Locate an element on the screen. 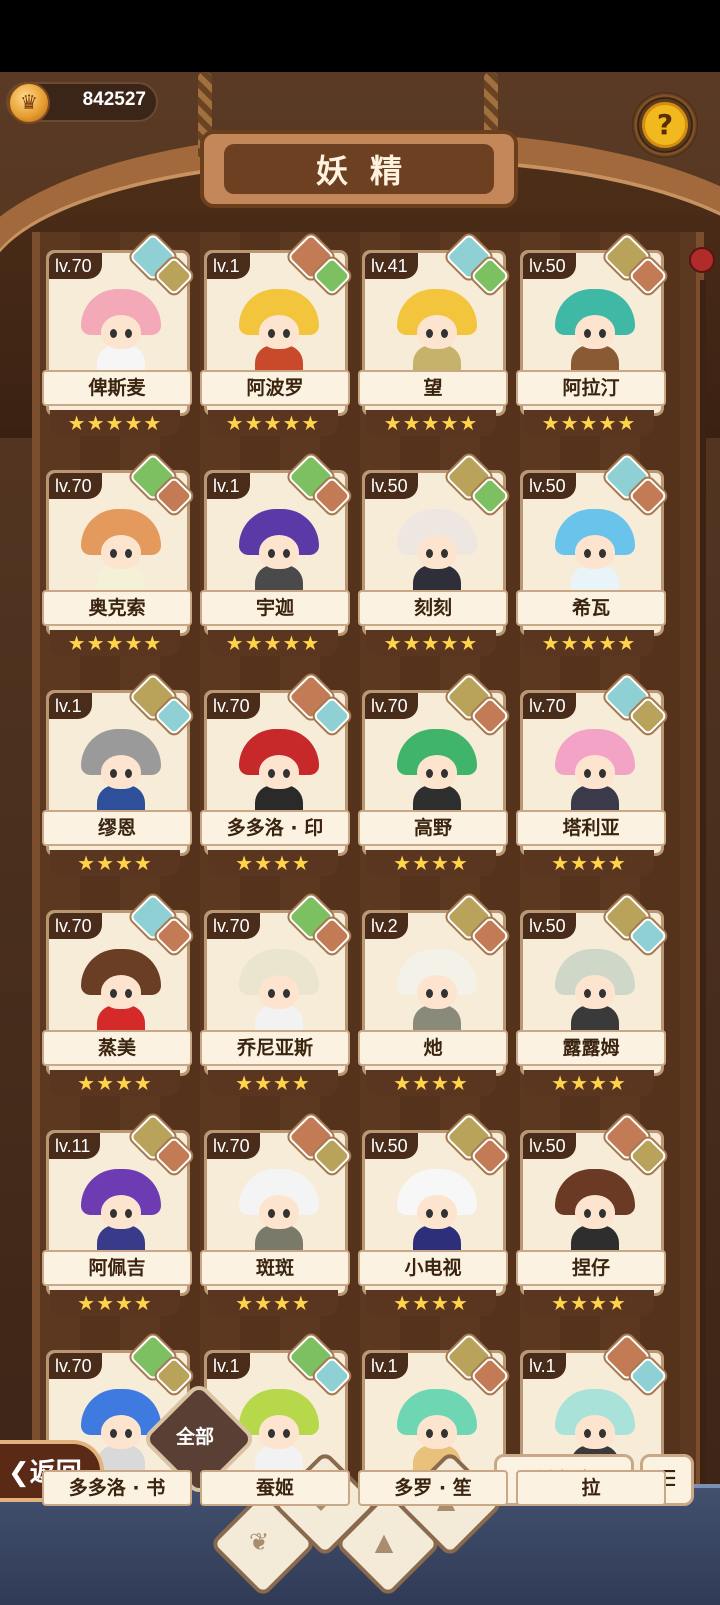 Image resolution: width=720 pixels, height=1605 pixels. fairy-name: 希瓦 is located at coordinates (591, 608).